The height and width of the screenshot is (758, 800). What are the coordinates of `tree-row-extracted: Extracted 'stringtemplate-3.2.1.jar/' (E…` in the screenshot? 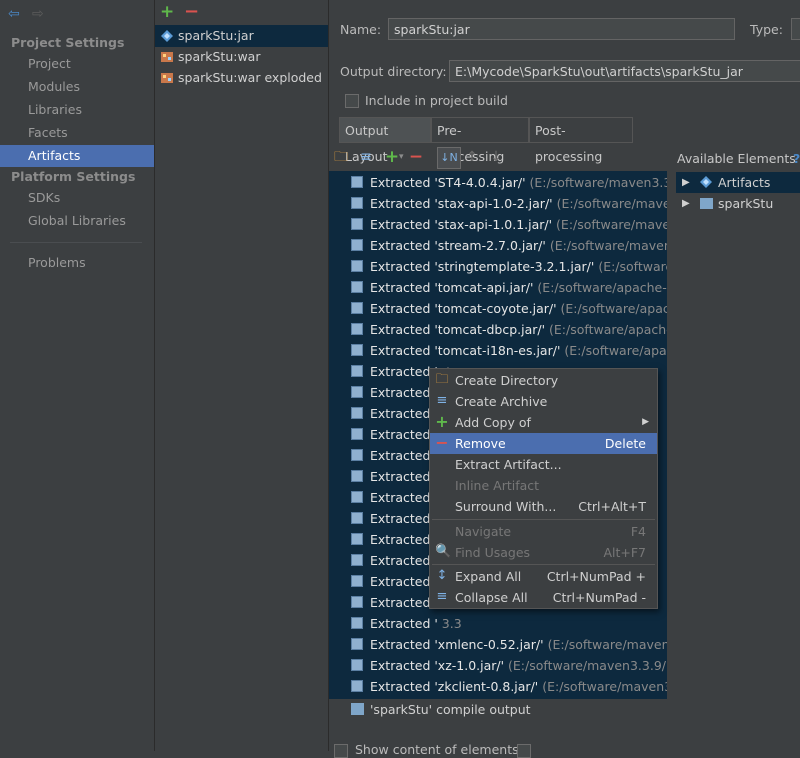 It's located at (502, 266).